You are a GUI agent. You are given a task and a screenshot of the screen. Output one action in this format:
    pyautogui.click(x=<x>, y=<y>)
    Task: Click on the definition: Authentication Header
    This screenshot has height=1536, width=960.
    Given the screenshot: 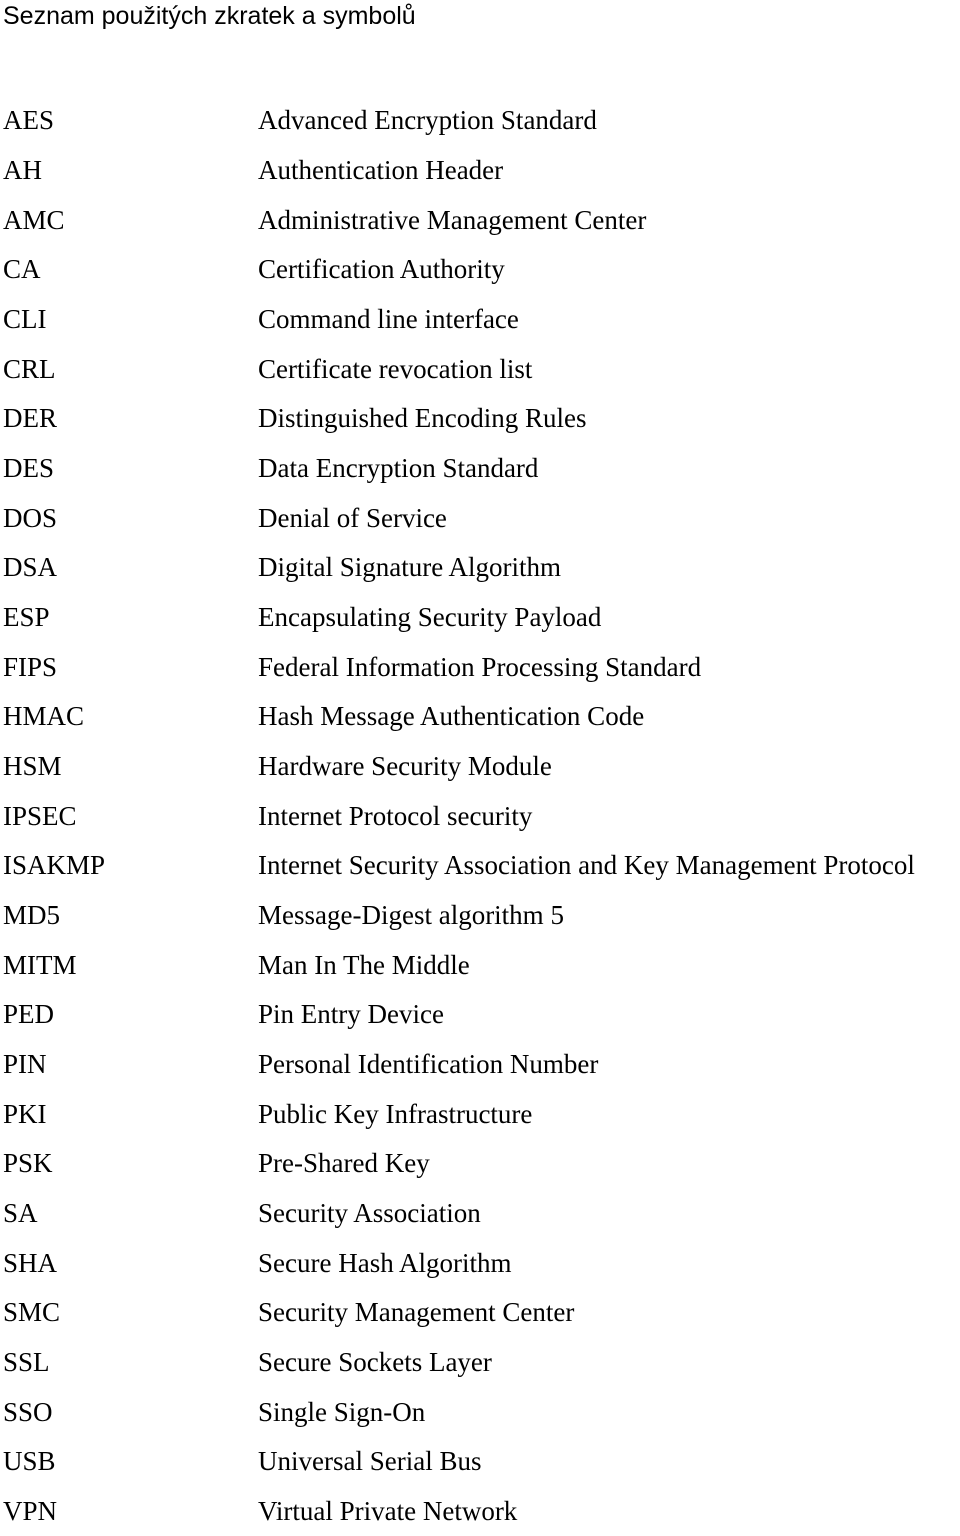 What is the action you would take?
    pyautogui.click(x=381, y=170)
    